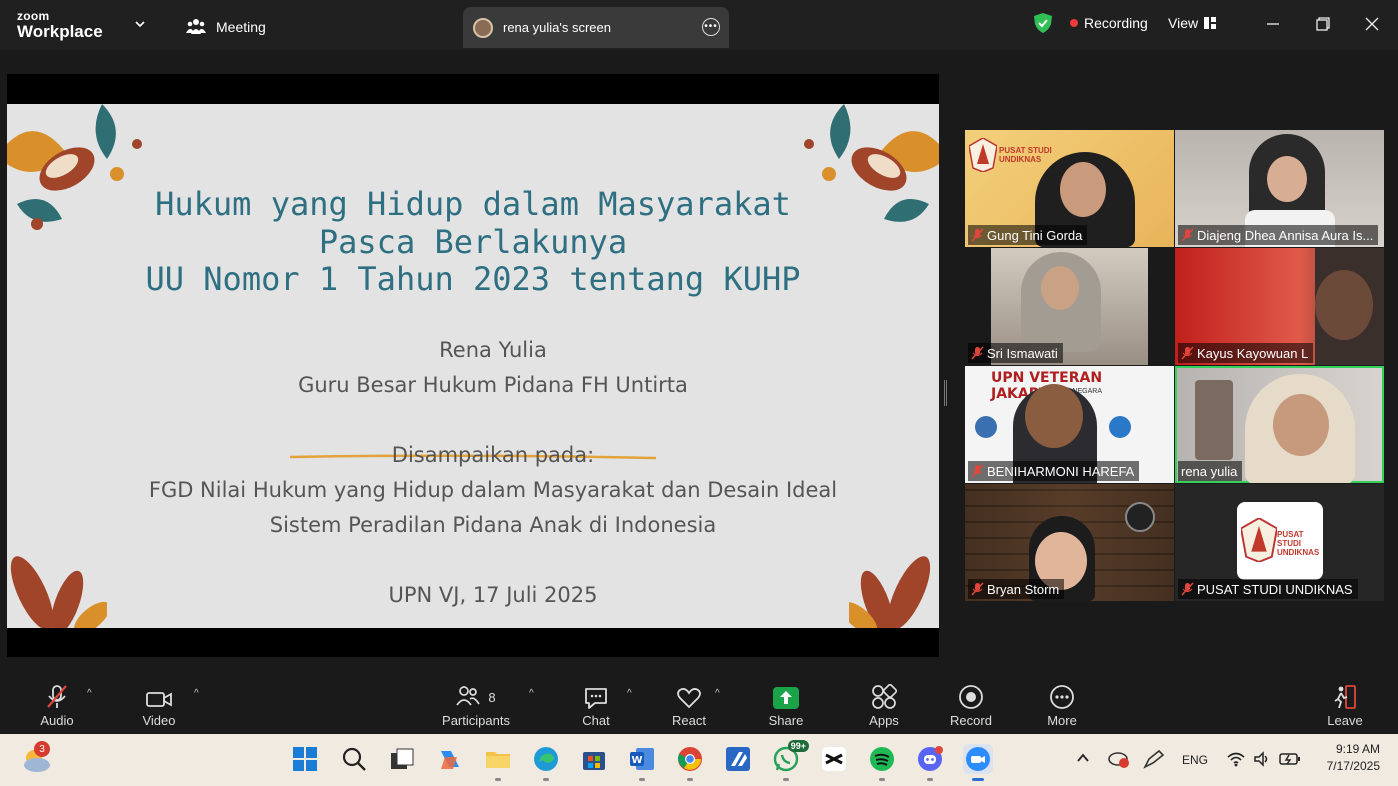 This screenshot has height=786, width=1398. What do you see at coordinates (354, 759) in the screenshot?
I see `search-button` at bounding box center [354, 759].